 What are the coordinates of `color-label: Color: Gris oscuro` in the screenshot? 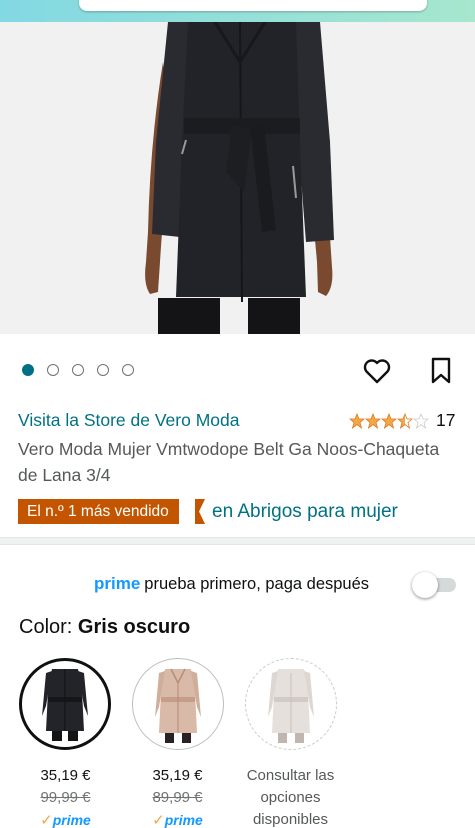 It's located at (104, 627).